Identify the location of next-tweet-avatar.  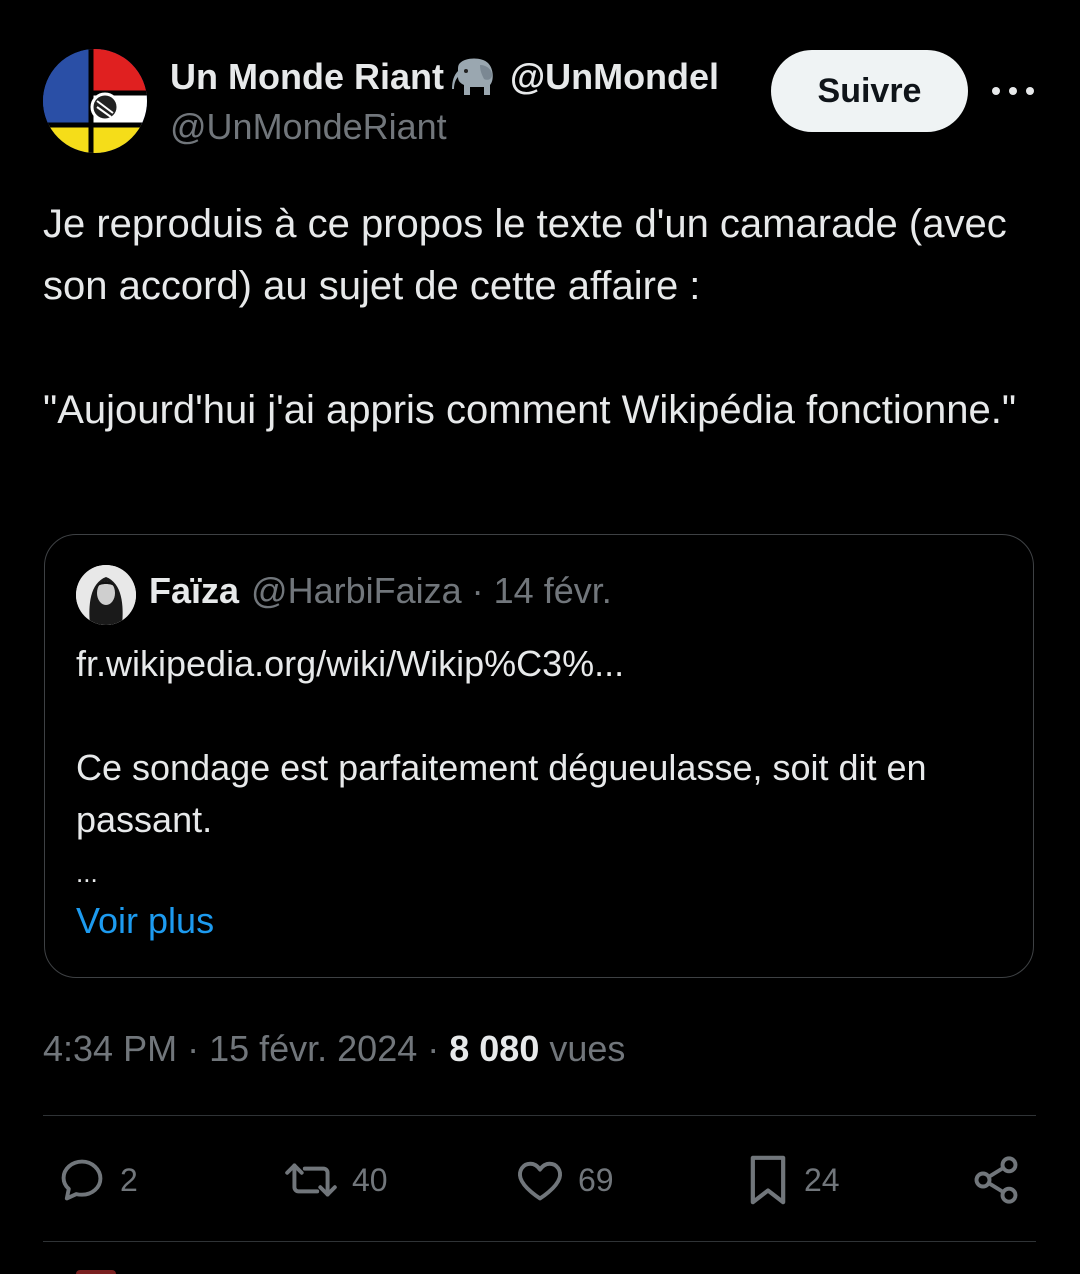
(96, 1272).